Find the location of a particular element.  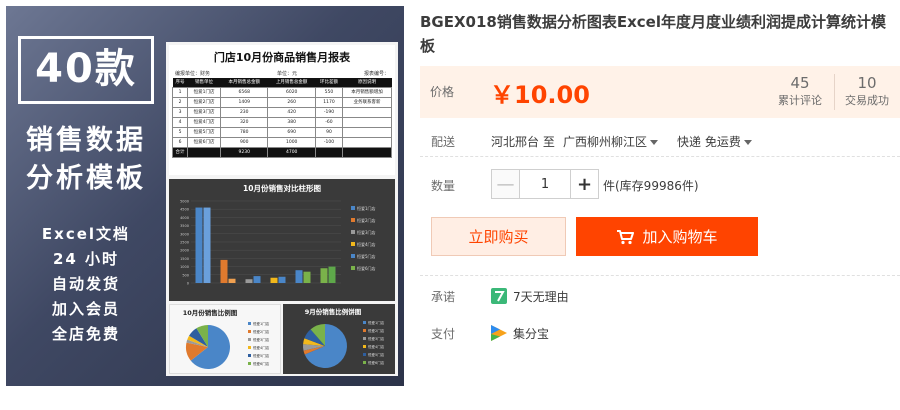

y-tick-label: 0 is located at coordinates (188, 284).